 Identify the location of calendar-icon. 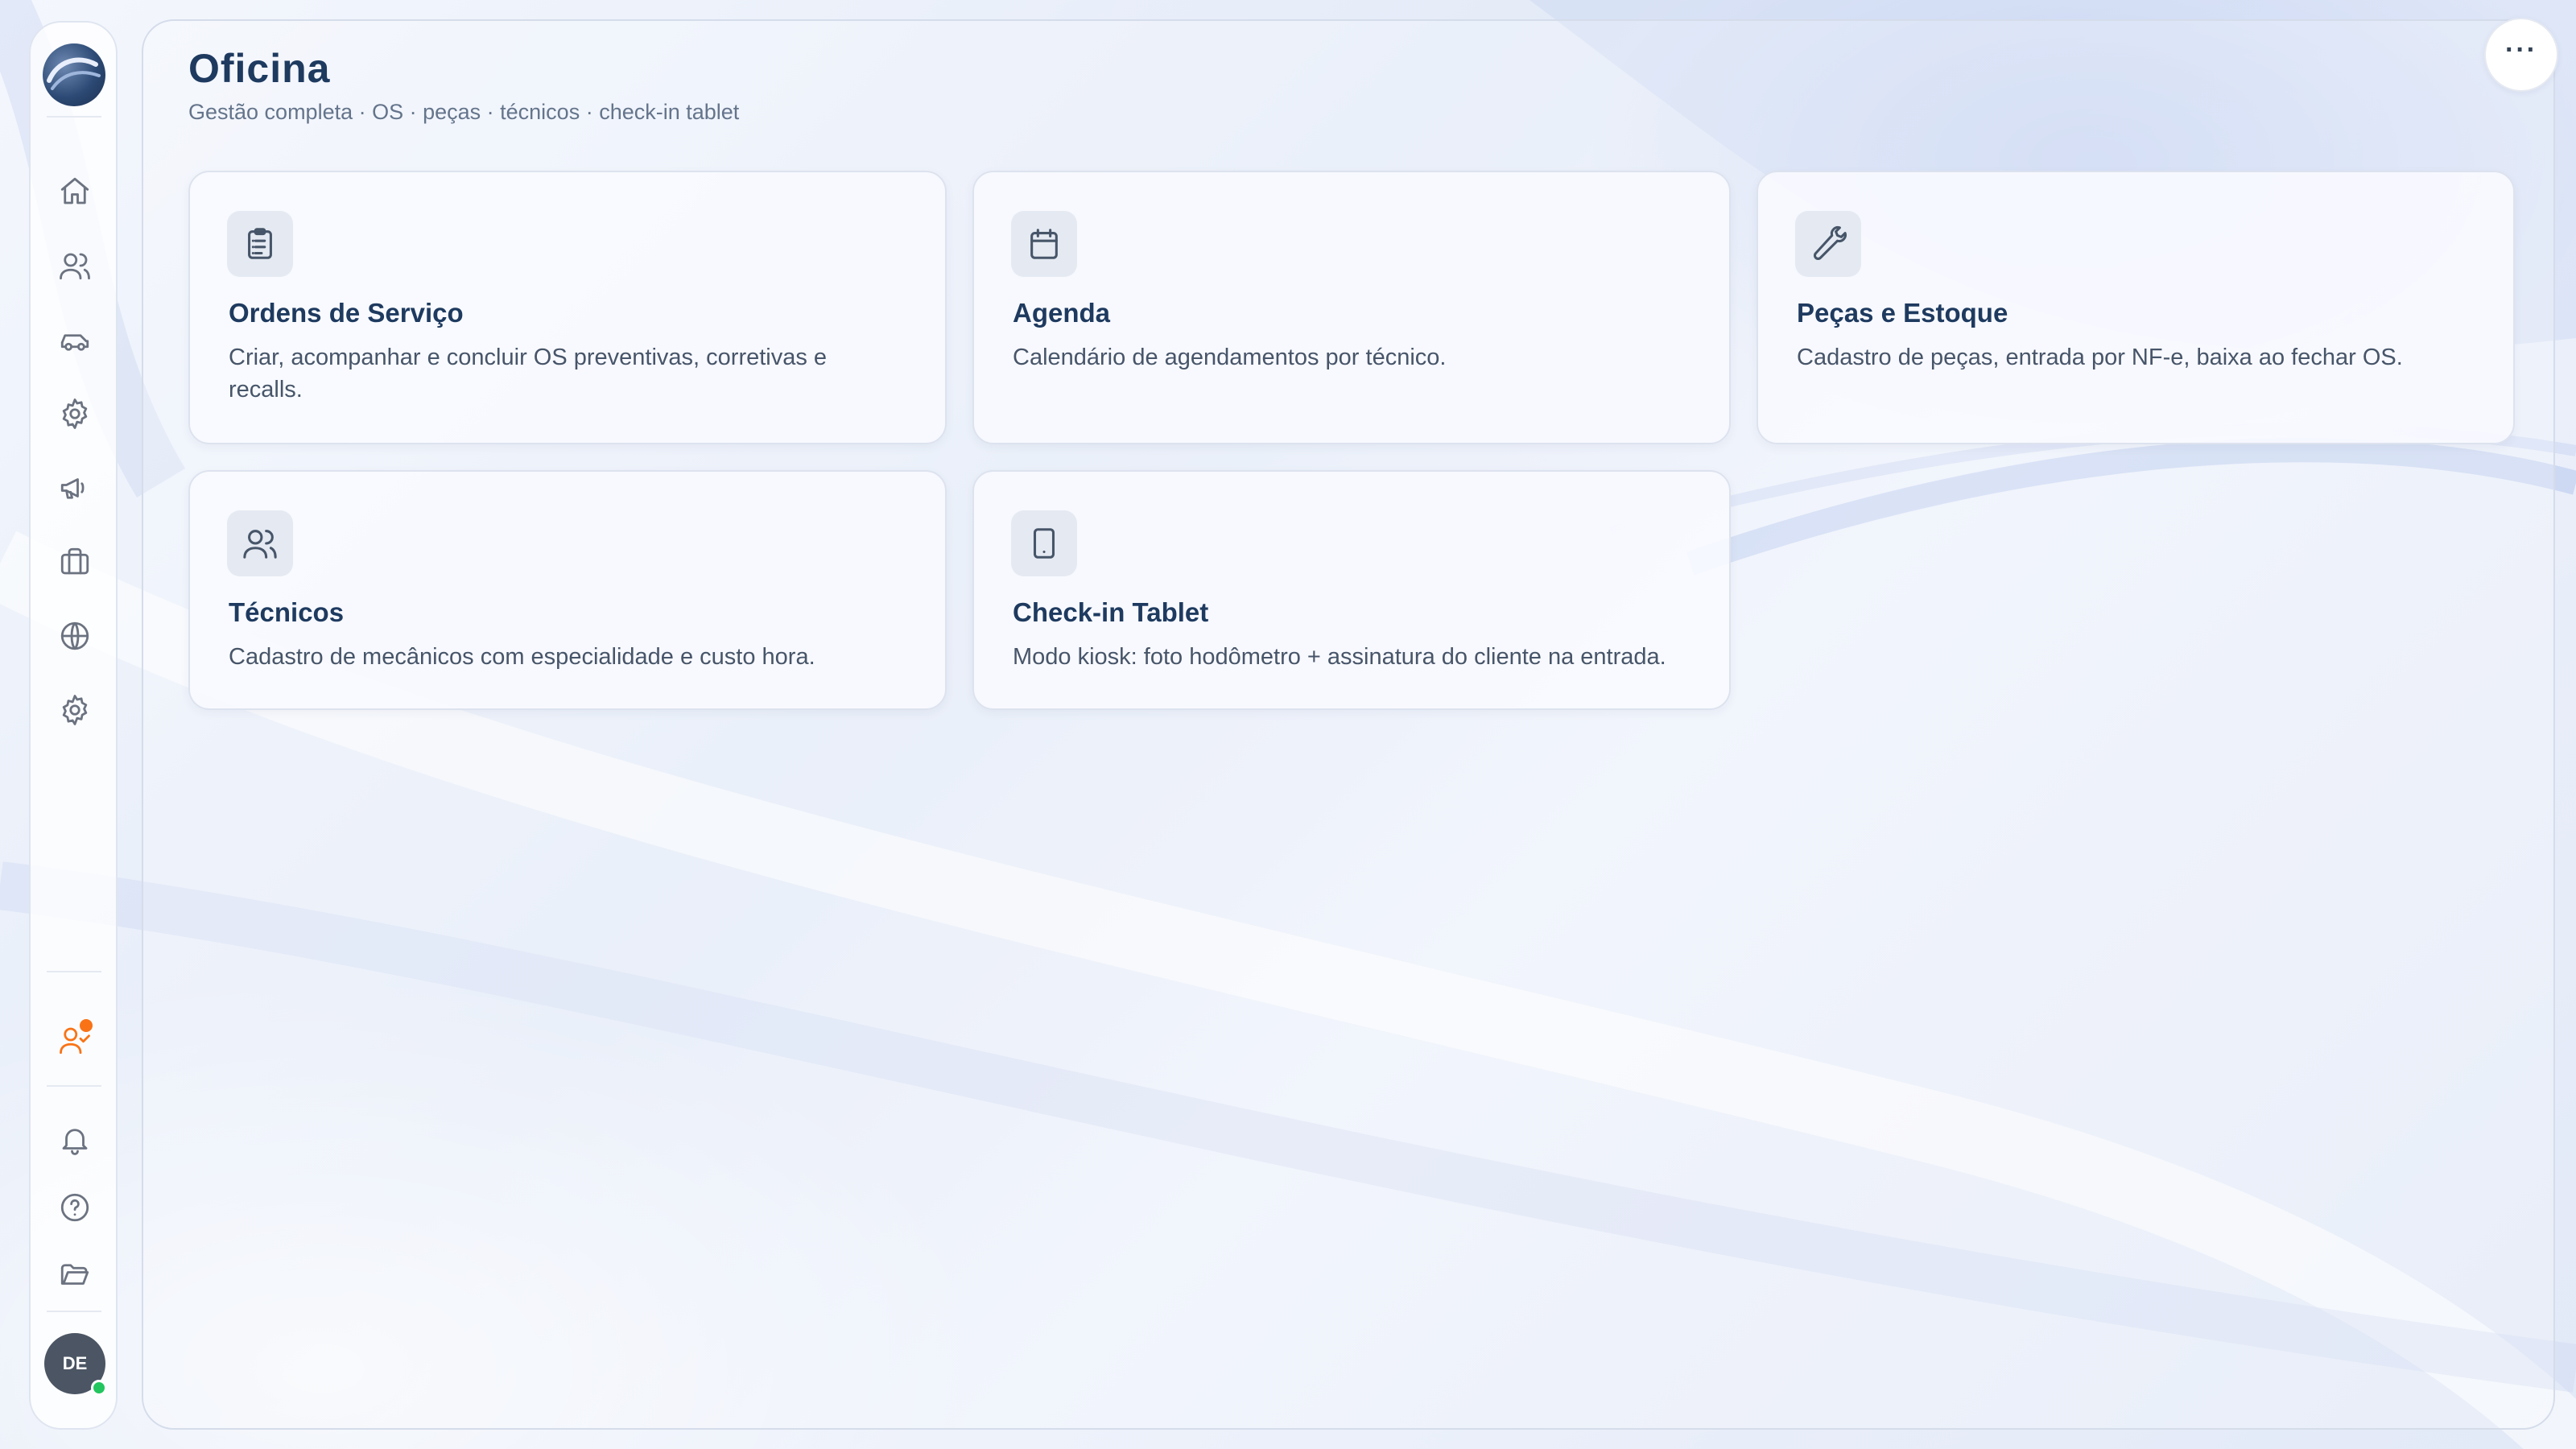
(1044, 244).